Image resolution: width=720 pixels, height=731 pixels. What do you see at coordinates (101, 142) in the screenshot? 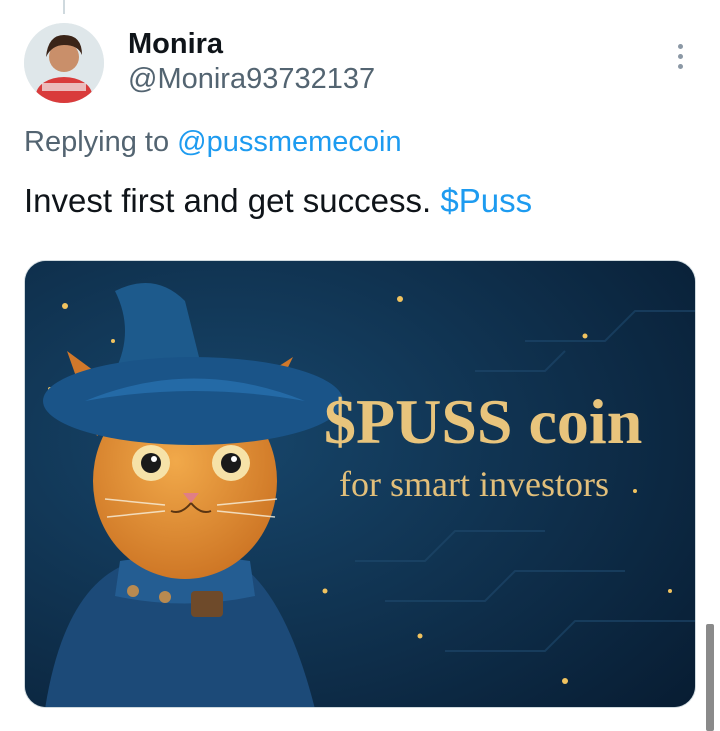
I see `replying-to-prefix: Replying to` at bounding box center [101, 142].